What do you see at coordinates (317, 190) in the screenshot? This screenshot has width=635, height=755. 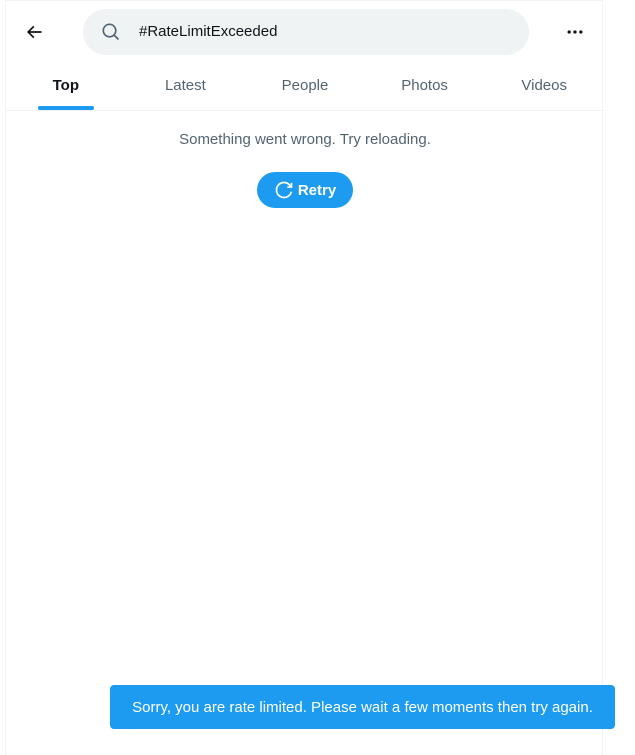 I see `retry-label: Retry` at bounding box center [317, 190].